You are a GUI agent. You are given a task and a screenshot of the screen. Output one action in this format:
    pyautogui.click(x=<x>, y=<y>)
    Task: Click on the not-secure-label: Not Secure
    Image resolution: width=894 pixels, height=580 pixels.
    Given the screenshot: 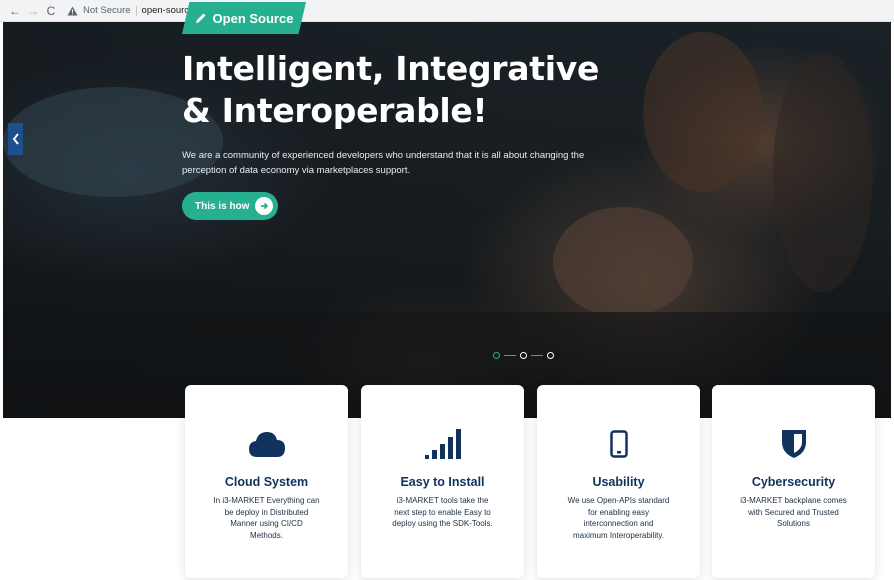 What is the action you would take?
    pyautogui.click(x=107, y=10)
    